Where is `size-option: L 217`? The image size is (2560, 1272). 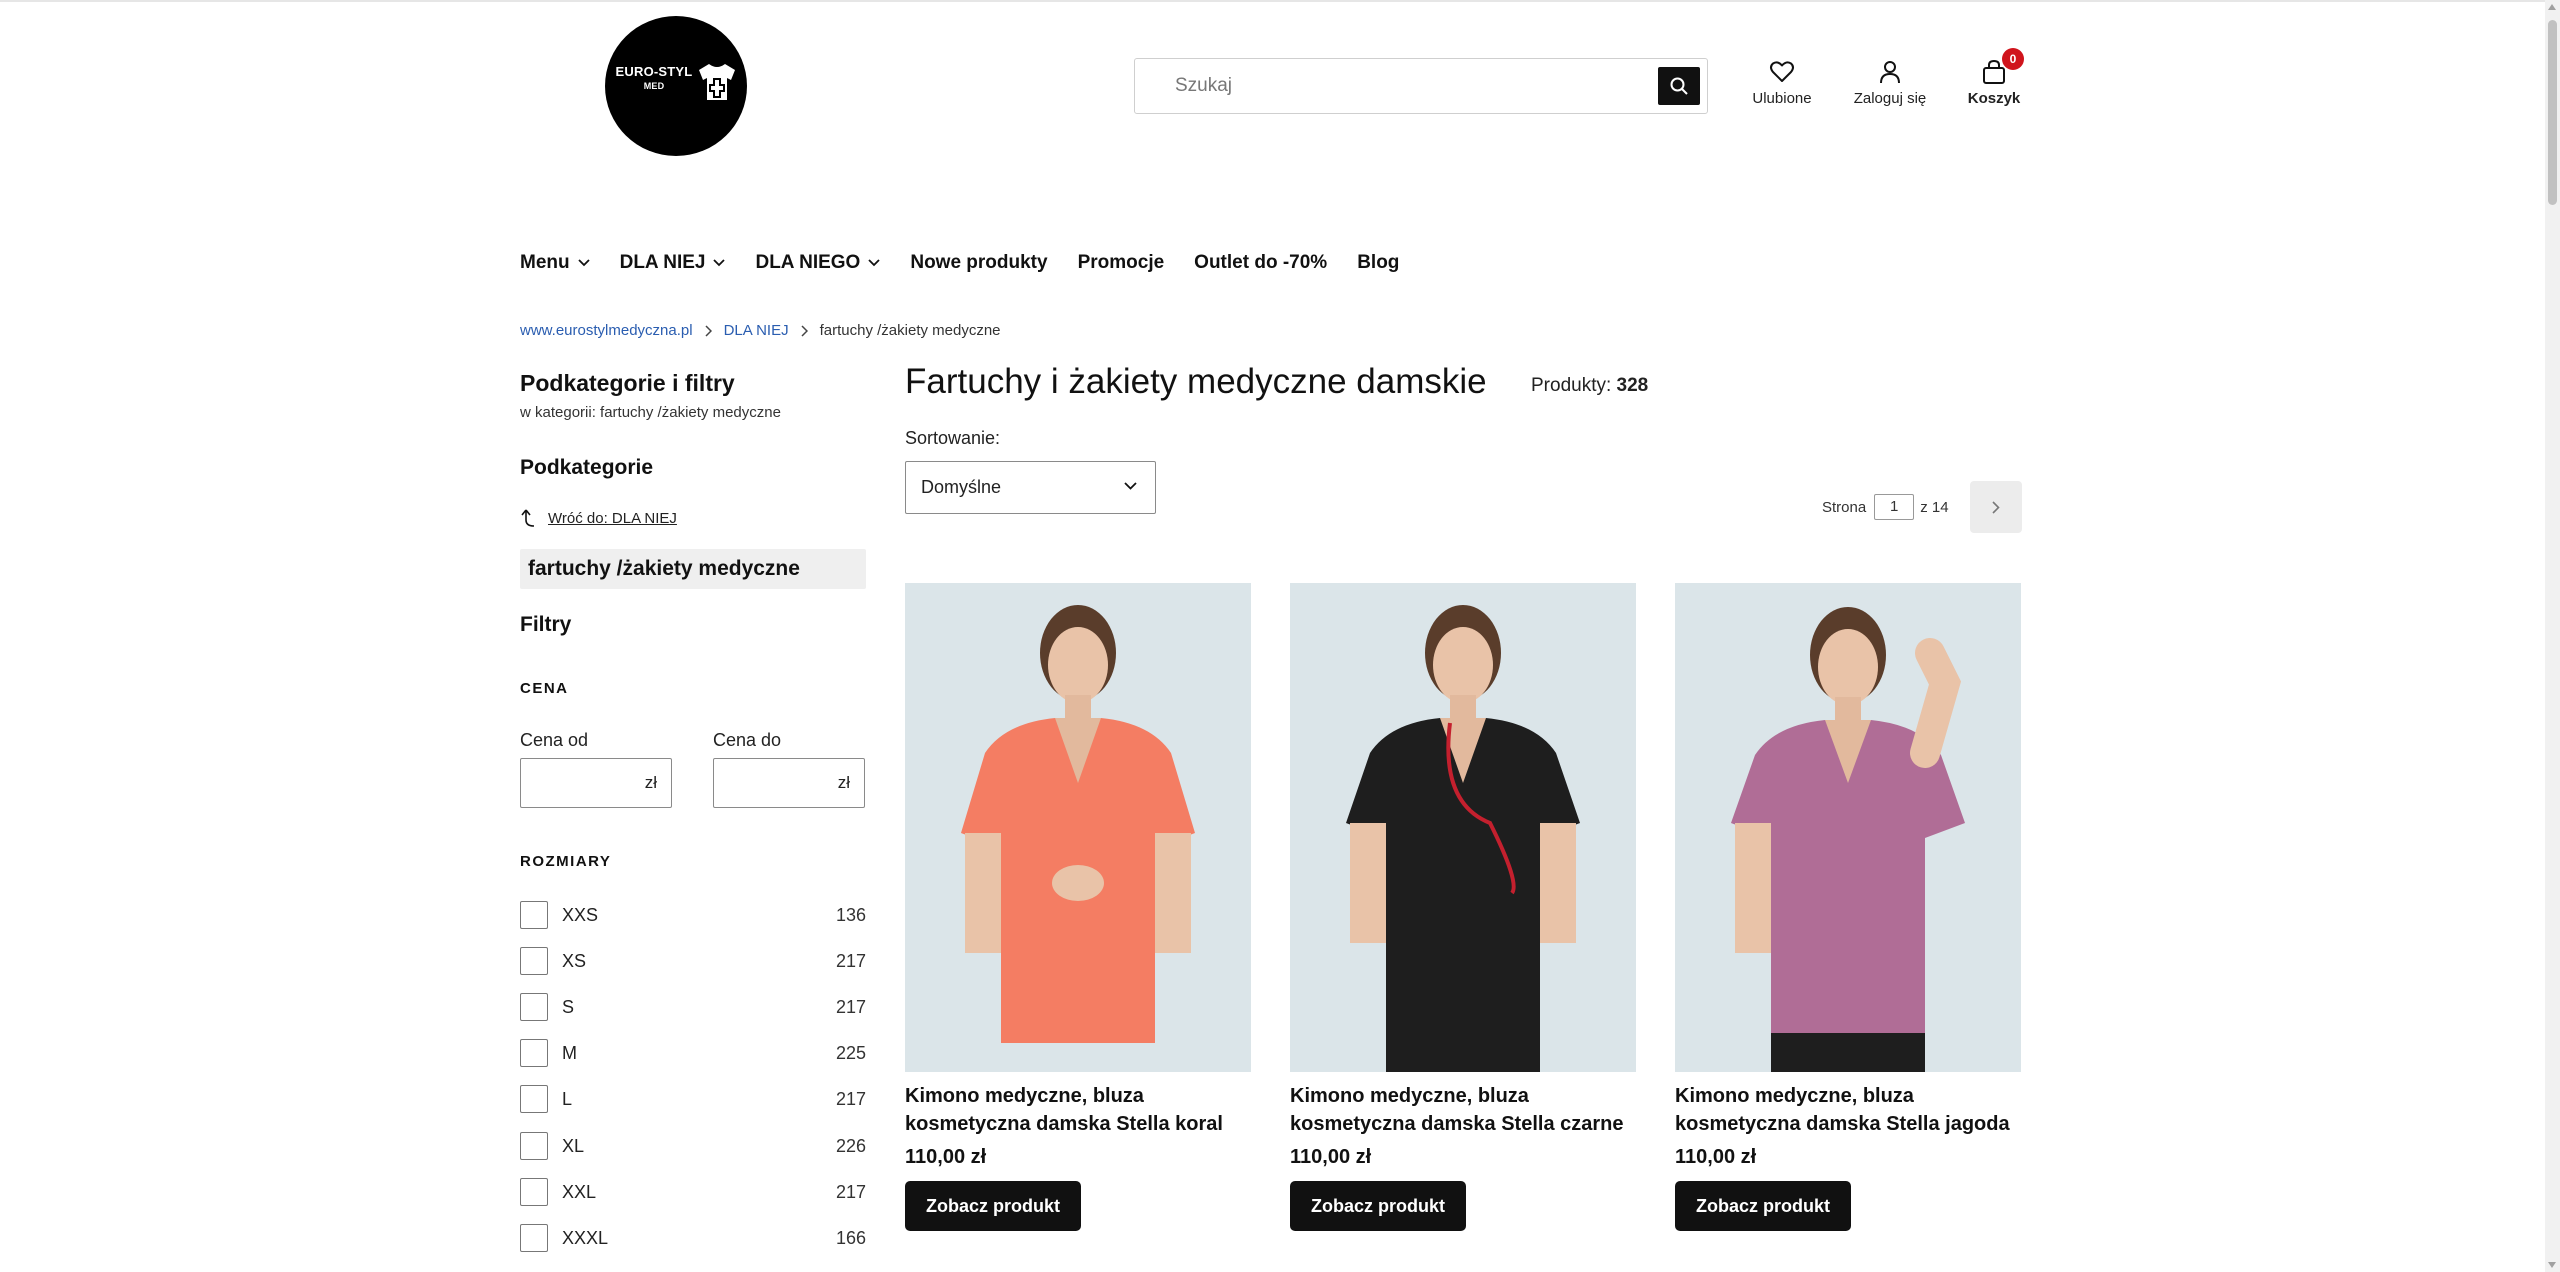
size-option: L 217 is located at coordinates (693, 1099).